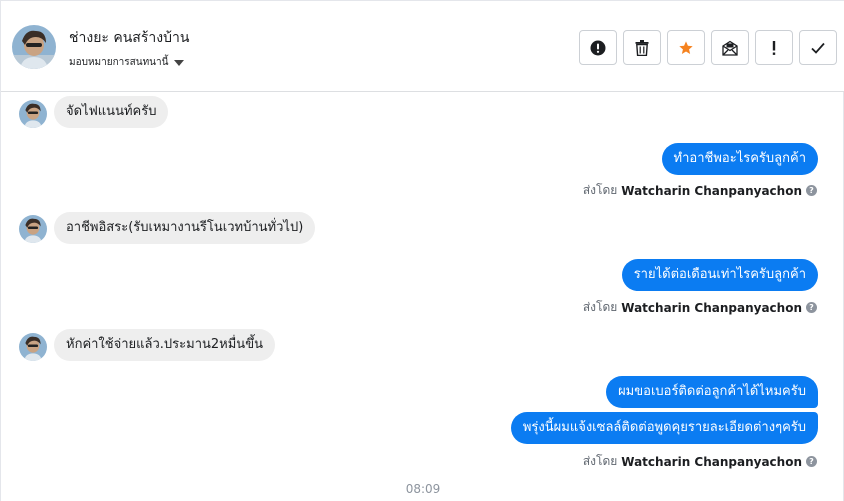 This screenshot has width=844, height=501. I want to click on message-timestamp: 08:09, so click(423, 489).